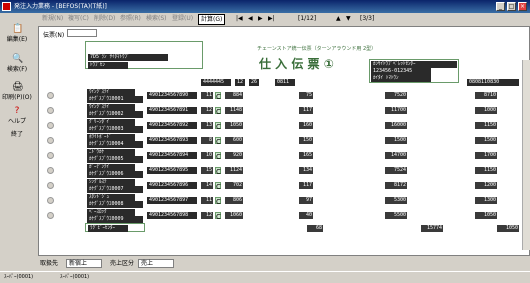 The width and height of the screenshot is (530, 283). I want to click on row-cost: 1060, so click(234, 215).